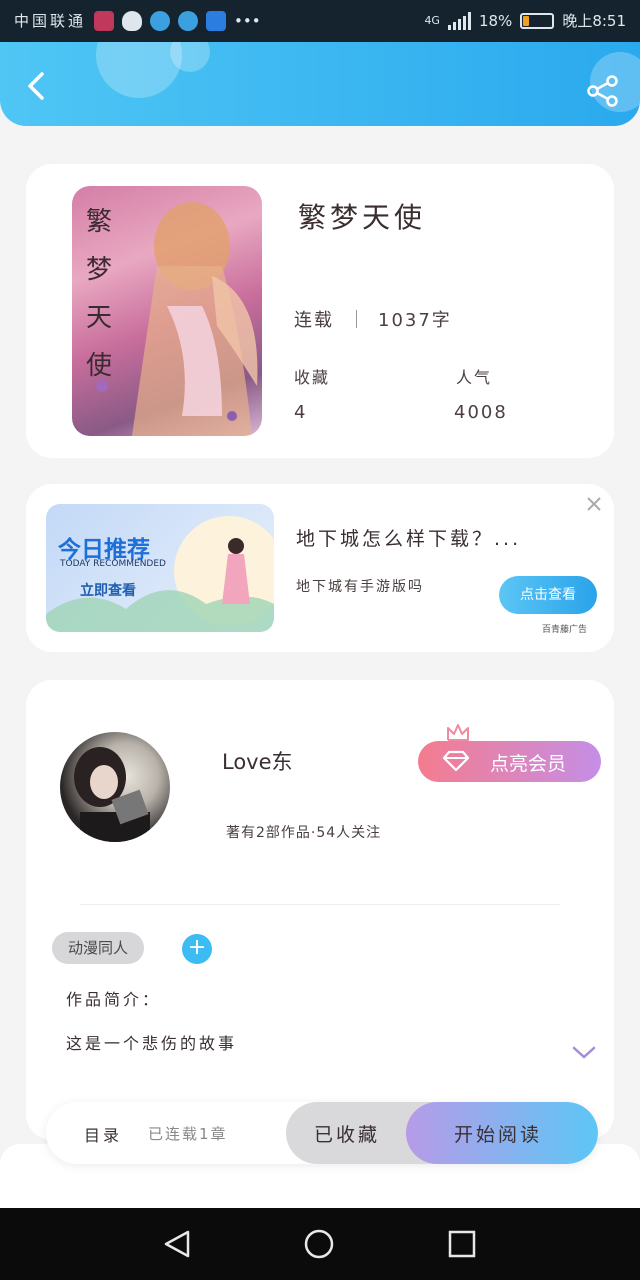 This screenshot has width=640, height=1280. What do you see at coordinates (152, 1043) in the screenshot?
I see `intro-text: 这是一个悲伤的故事` at bounding box center [152, 1043].